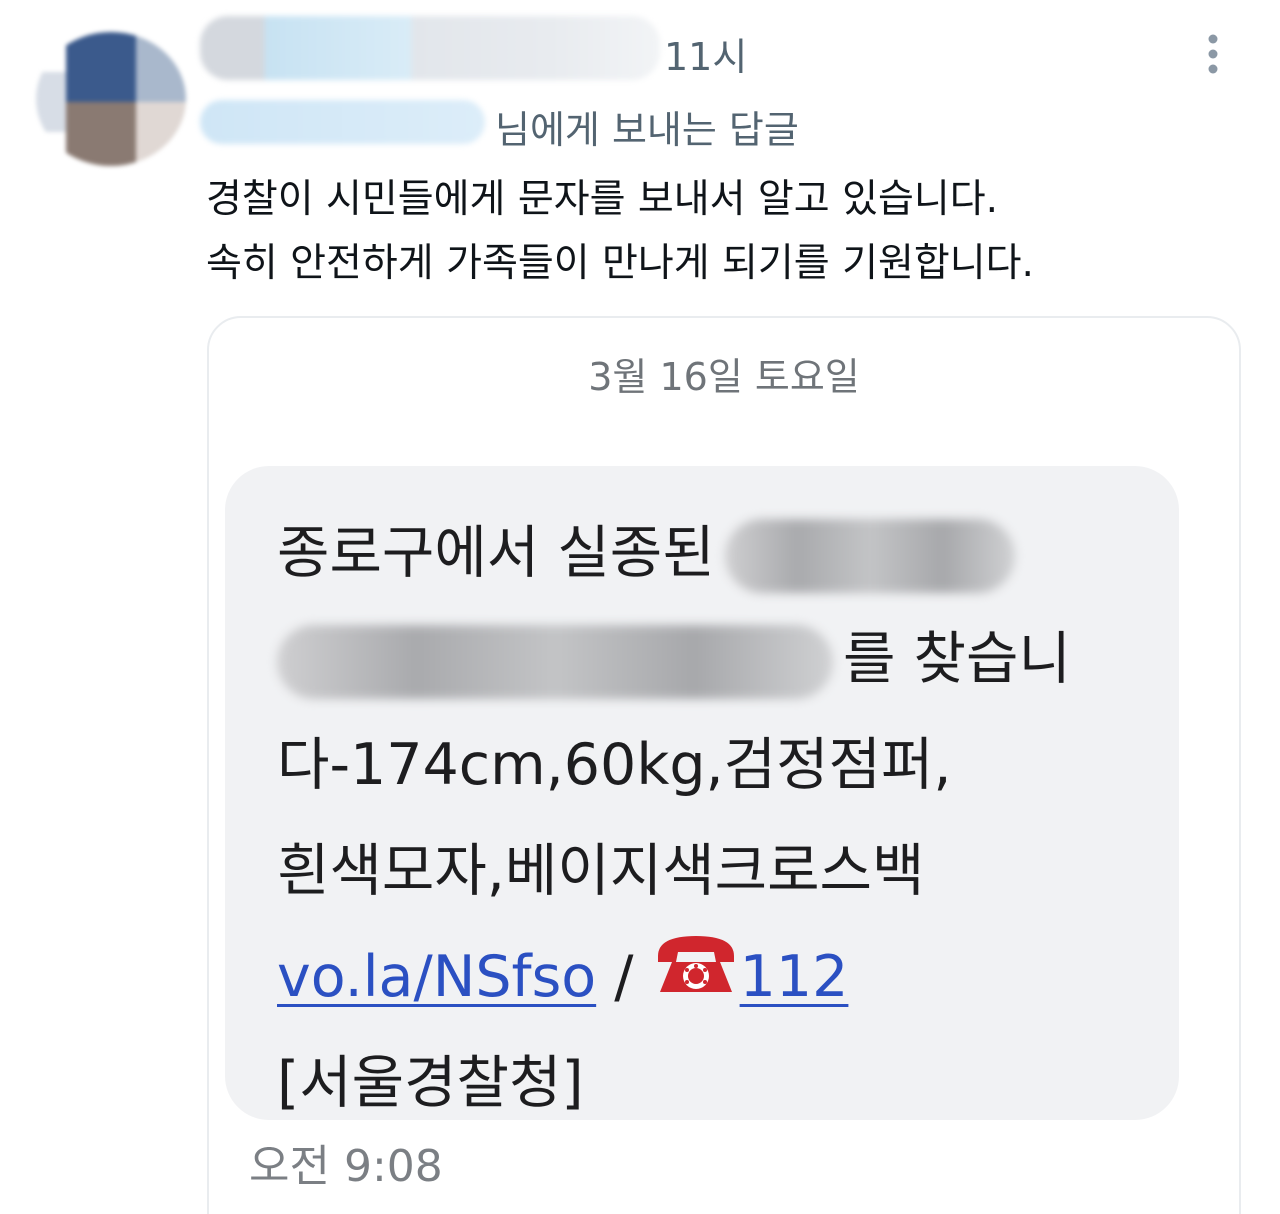  What do you see at coordinates (430, 1083) in the screenshot?
I see `sms-sender: [서울경찰청]` at bounding box center [430, 1083].